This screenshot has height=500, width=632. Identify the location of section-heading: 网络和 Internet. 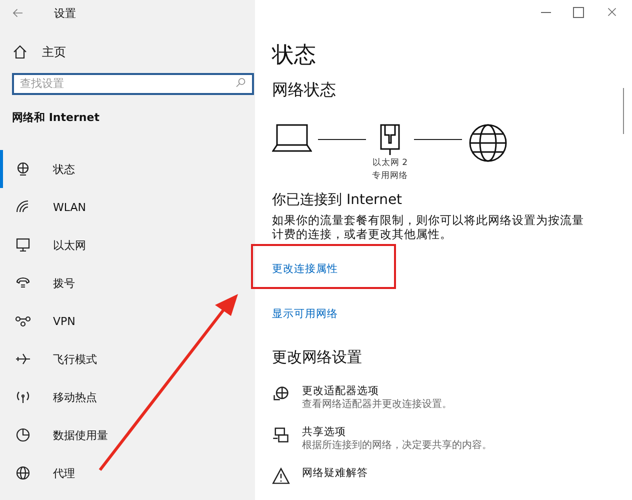
(56, 117).